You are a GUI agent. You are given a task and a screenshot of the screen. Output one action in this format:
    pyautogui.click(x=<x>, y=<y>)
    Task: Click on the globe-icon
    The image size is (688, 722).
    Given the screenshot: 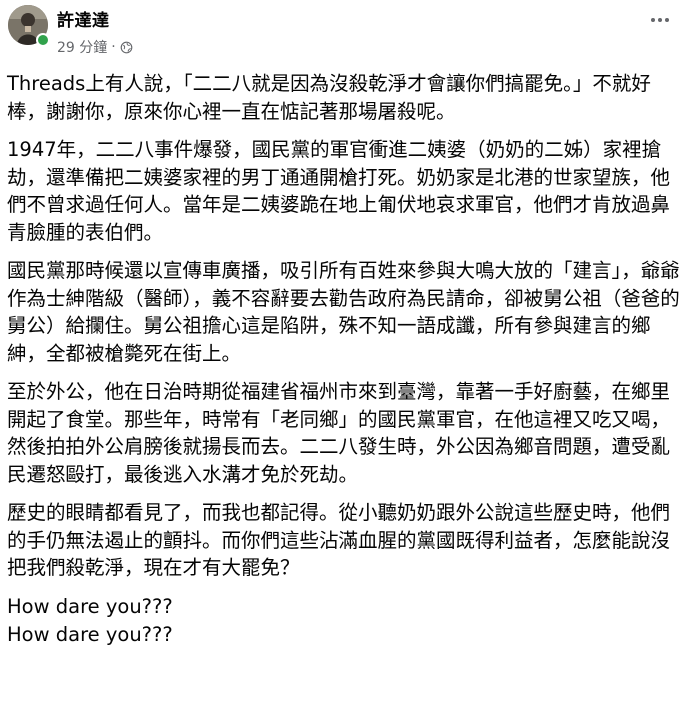 What is the action you would take?
    pyautogui.click(x=126, y=47)
    